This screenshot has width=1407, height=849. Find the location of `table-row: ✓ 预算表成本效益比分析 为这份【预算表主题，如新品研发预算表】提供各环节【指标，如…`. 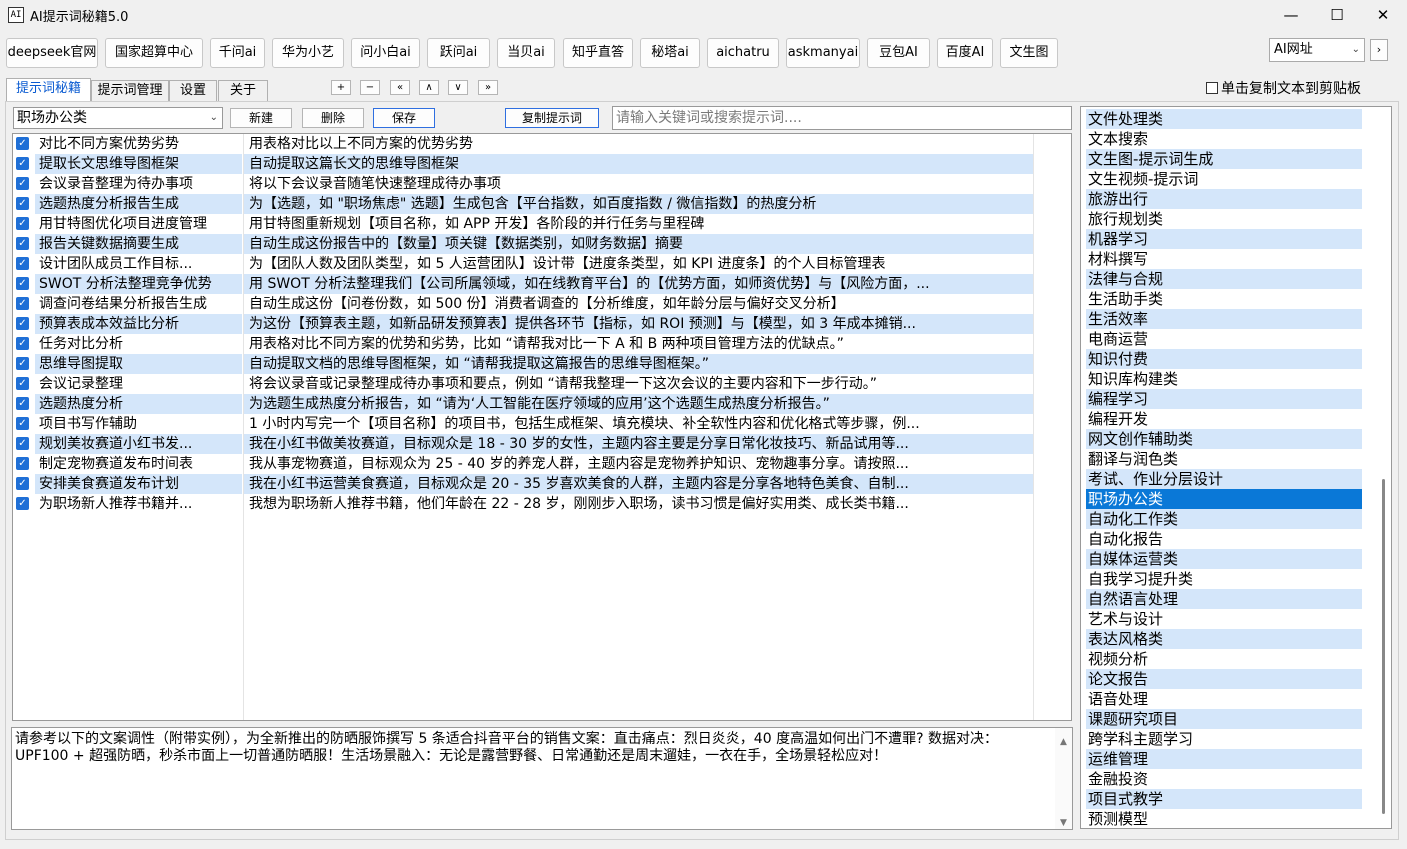

table-row: ✓ 预算表成本效益比分析 为这份【预算表主题，如新品研发预算表】提供各环节【指标，如… is located at coordinates (542, 324).